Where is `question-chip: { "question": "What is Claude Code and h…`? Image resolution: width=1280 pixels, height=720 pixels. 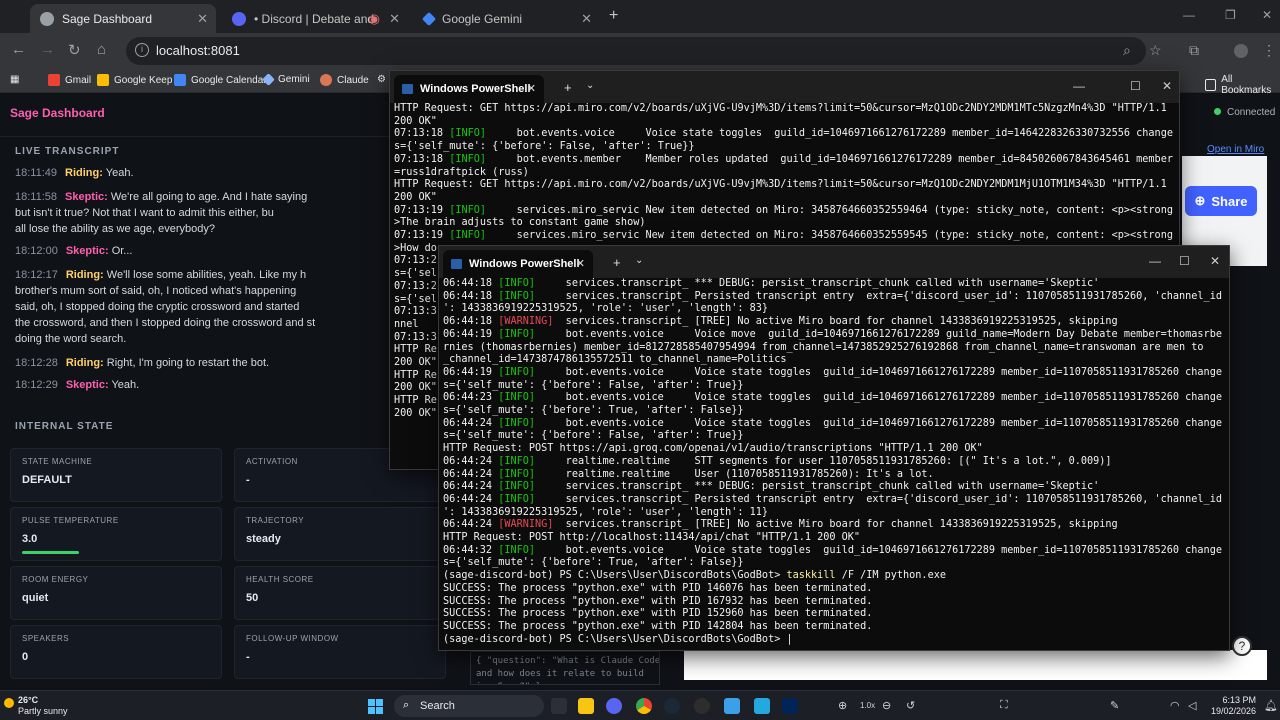
question-chip: { "question": "What is Claude Code and h… is located at coordinates (565, 668).